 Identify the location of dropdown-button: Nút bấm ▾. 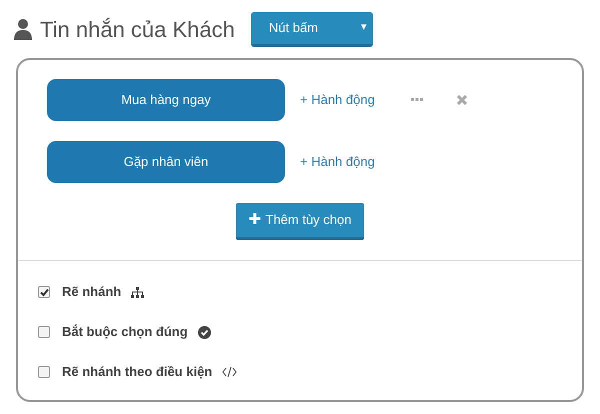
(311, 29).